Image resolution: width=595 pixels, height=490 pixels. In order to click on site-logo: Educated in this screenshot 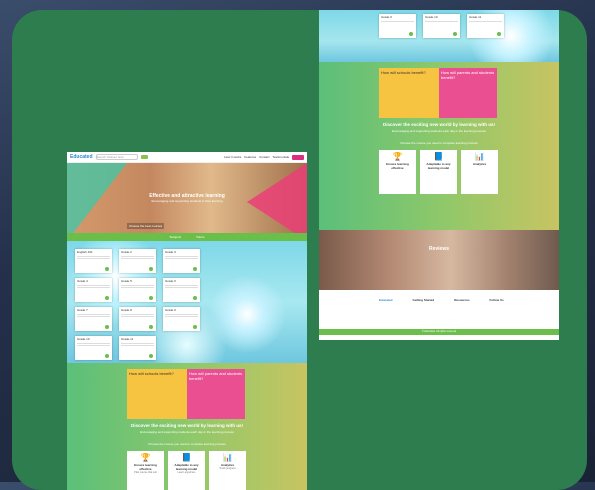, I will do `click(81, 157)`.